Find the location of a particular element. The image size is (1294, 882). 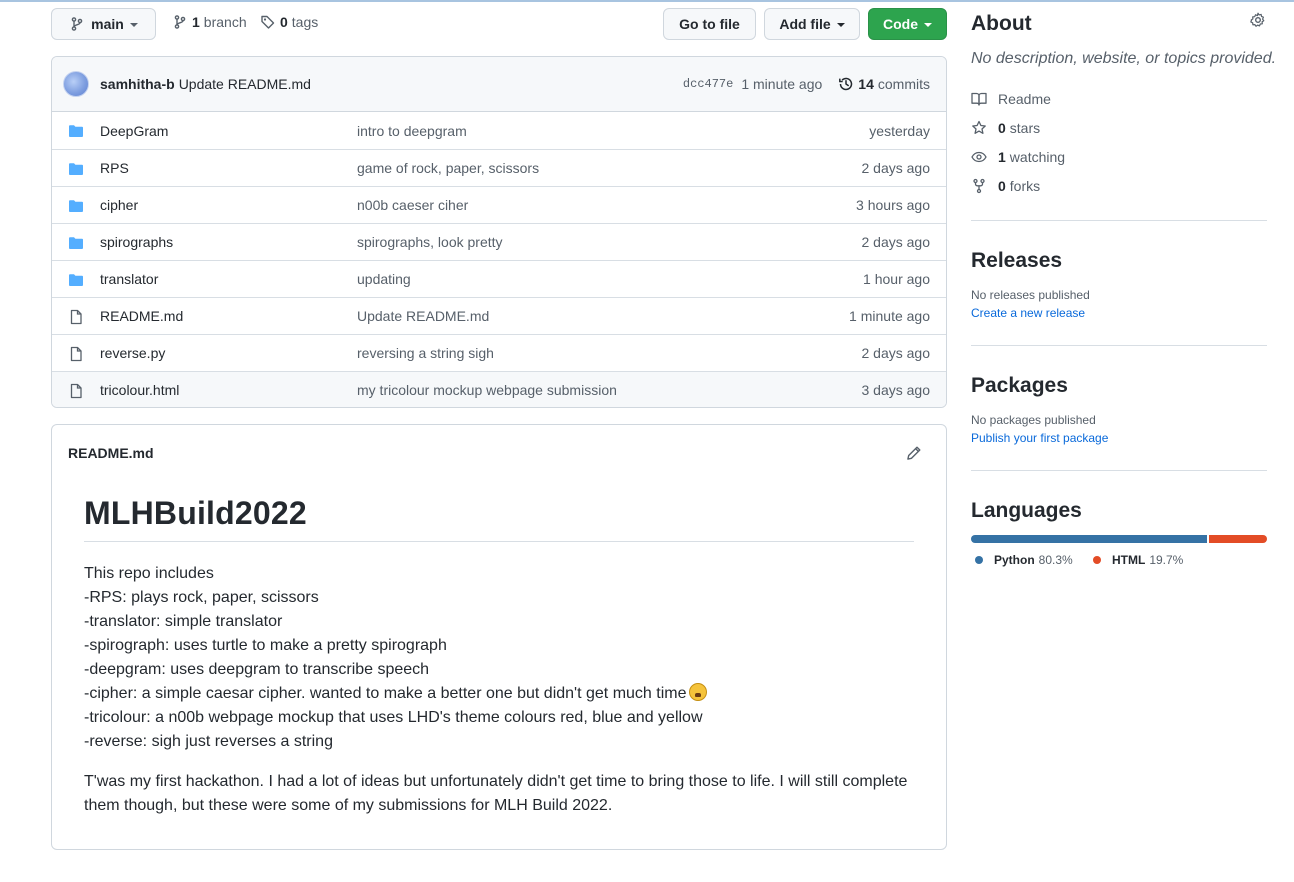

file-name-link: cipher is located at coordinates (119, 205).